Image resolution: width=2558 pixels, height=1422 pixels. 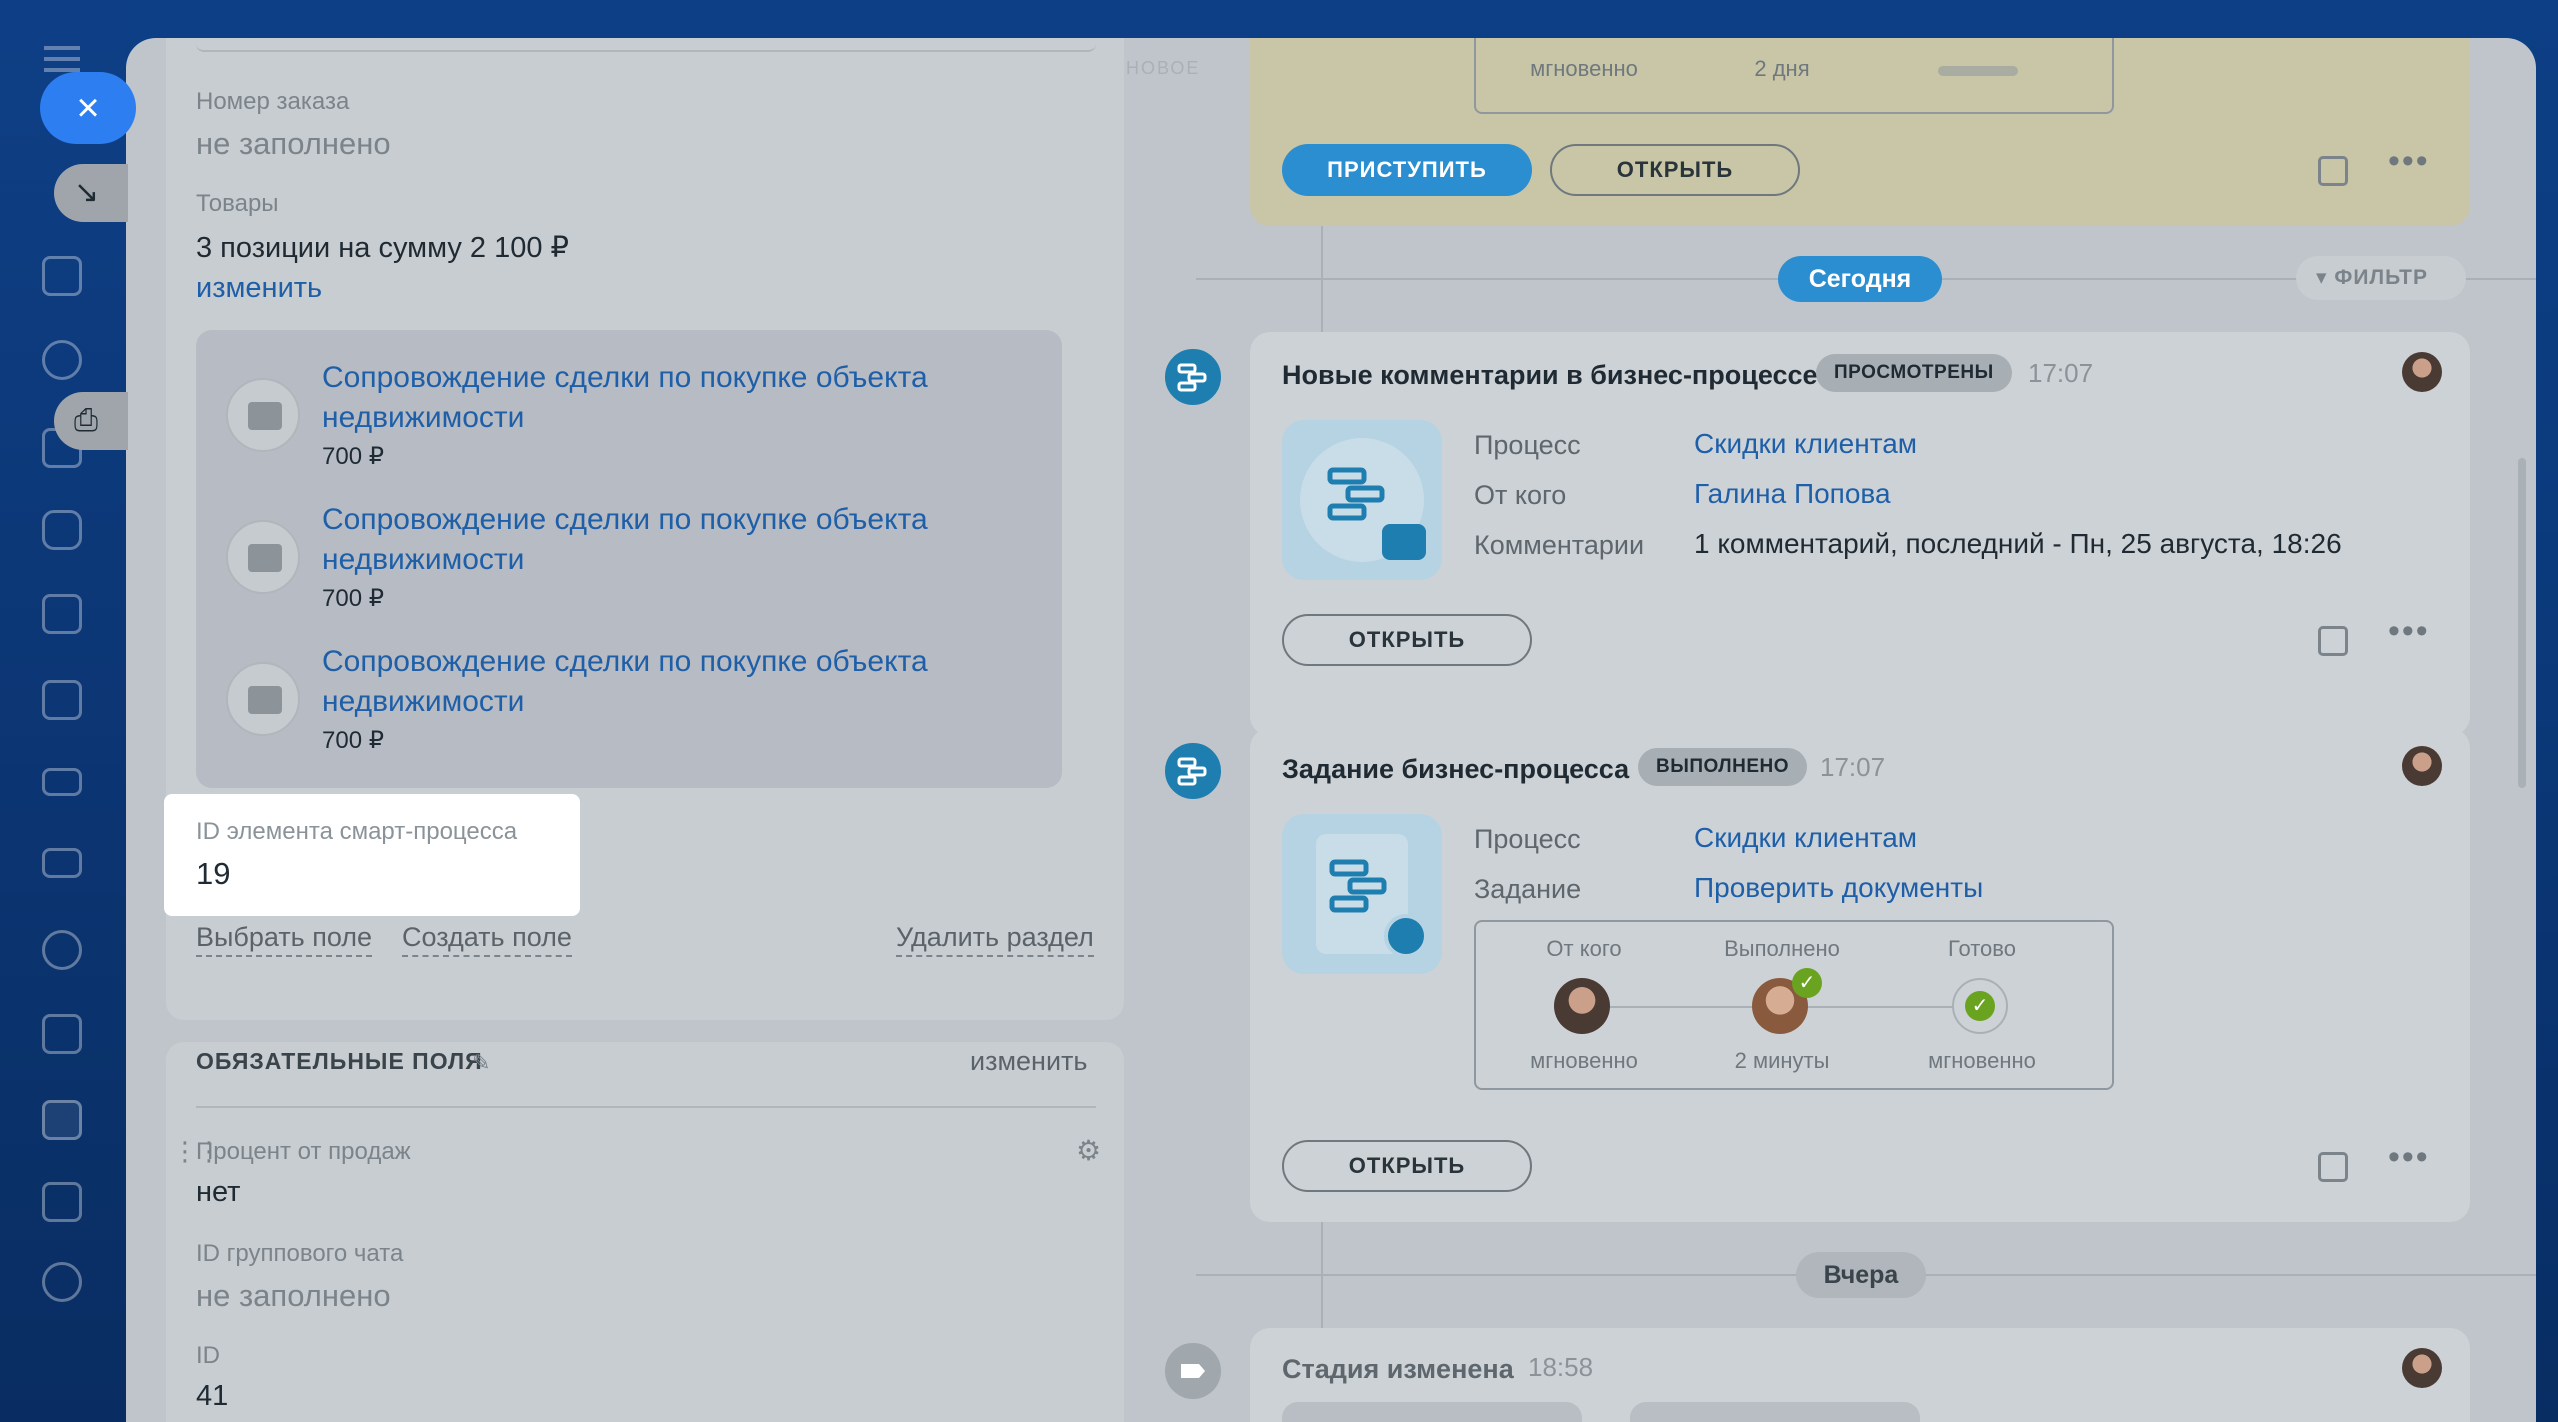 What do you see at coordinates (1528, 889) in the screenshot?
I see `field-key: Задание` at bounding box center [1528, 889].